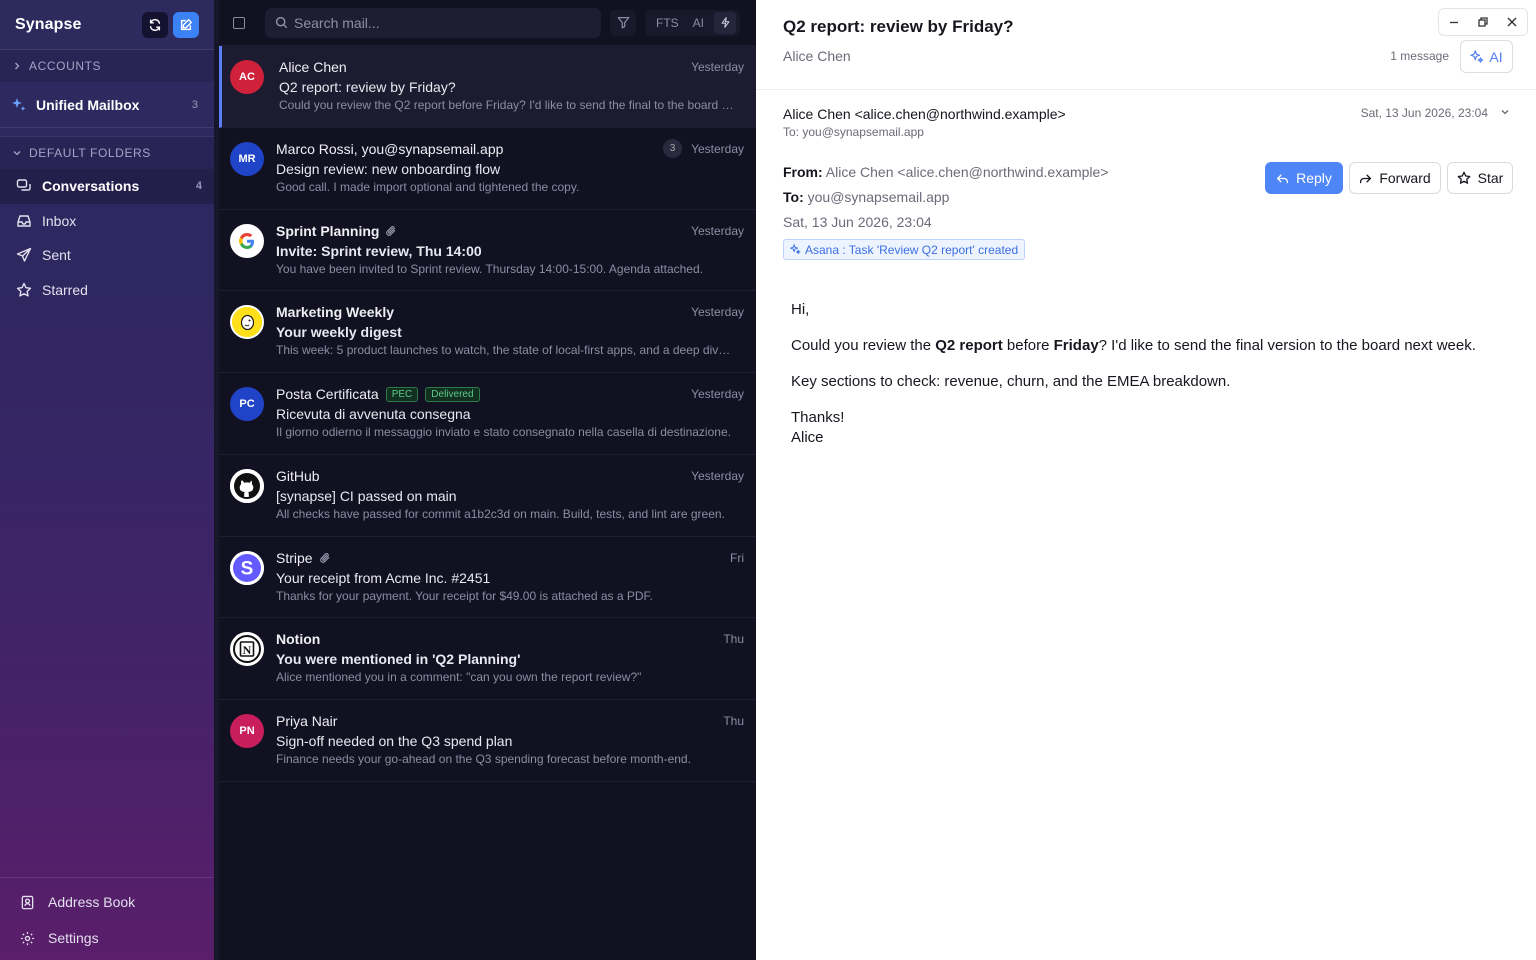 The height and width of the screenshot is (960, 1536). What do you see at coordinates (1076, 345) in the screenshot?
I see `body-bold: Friday` at bounding box center [1076, 345].